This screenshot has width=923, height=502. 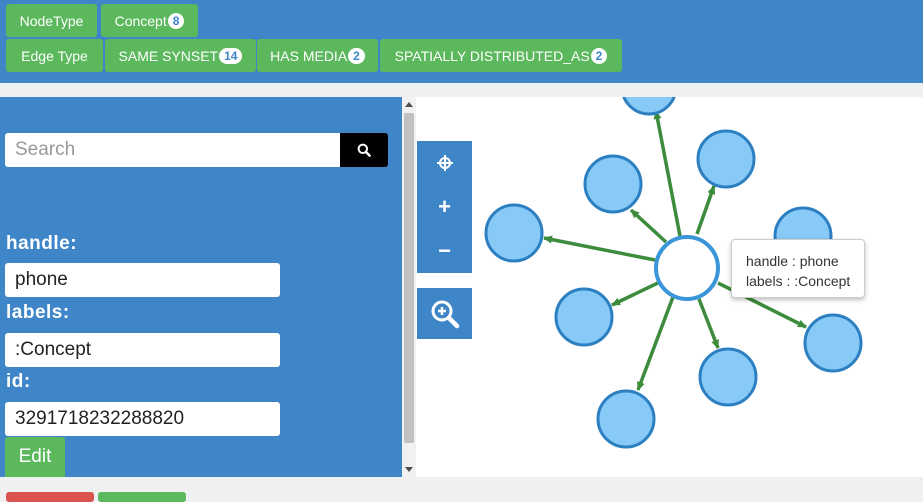 I want to click on labels-field: :Concept, so click(x=142, y=350).